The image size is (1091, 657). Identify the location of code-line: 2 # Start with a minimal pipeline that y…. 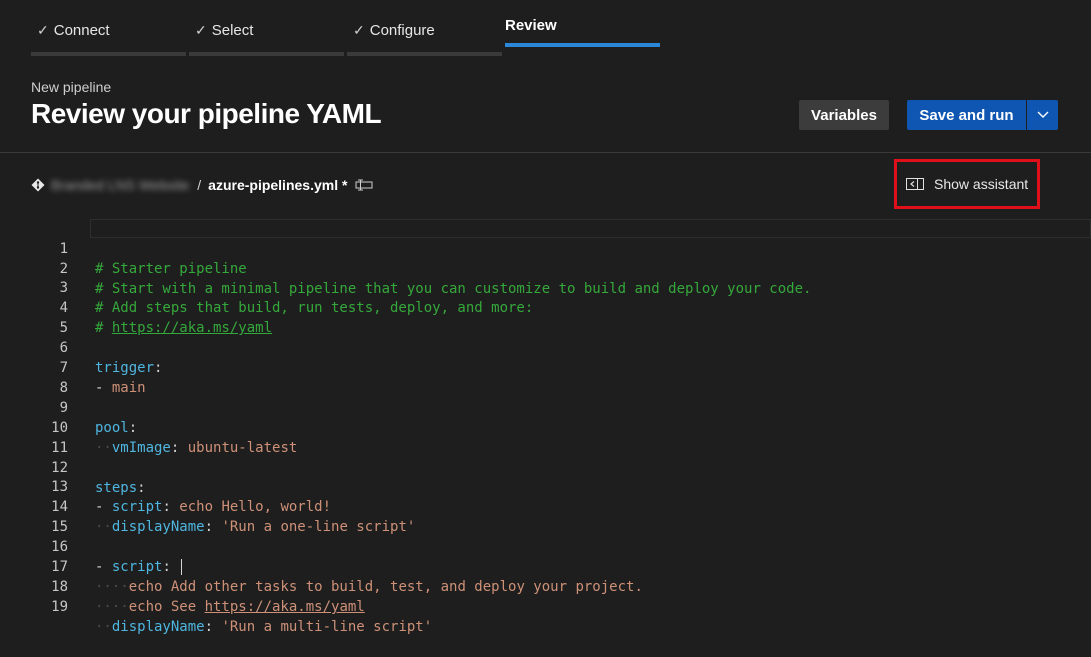
(545, 268).